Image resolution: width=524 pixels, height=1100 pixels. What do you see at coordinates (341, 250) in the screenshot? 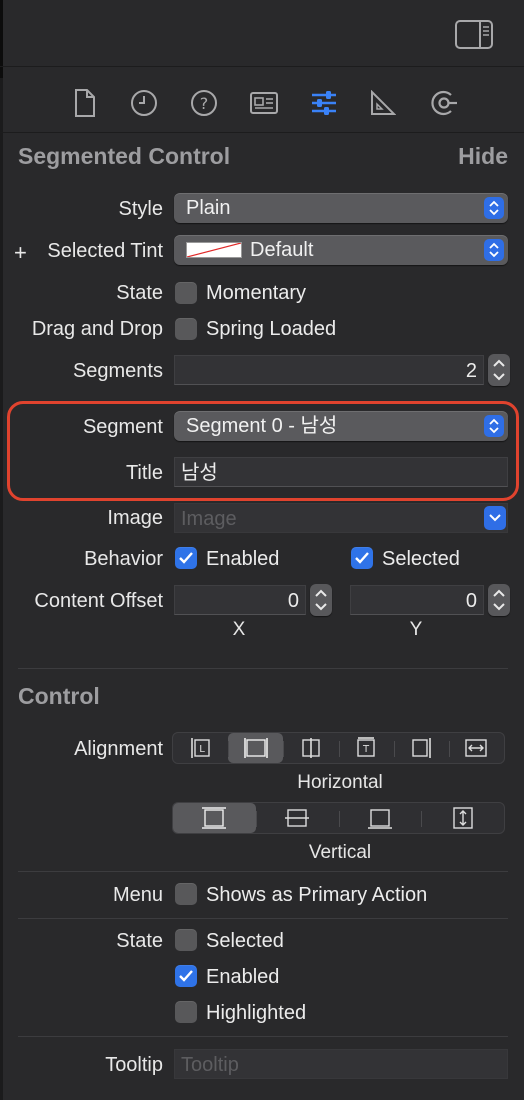
I see `selected-tint-popup: Default` at bounding box center [341, 250].